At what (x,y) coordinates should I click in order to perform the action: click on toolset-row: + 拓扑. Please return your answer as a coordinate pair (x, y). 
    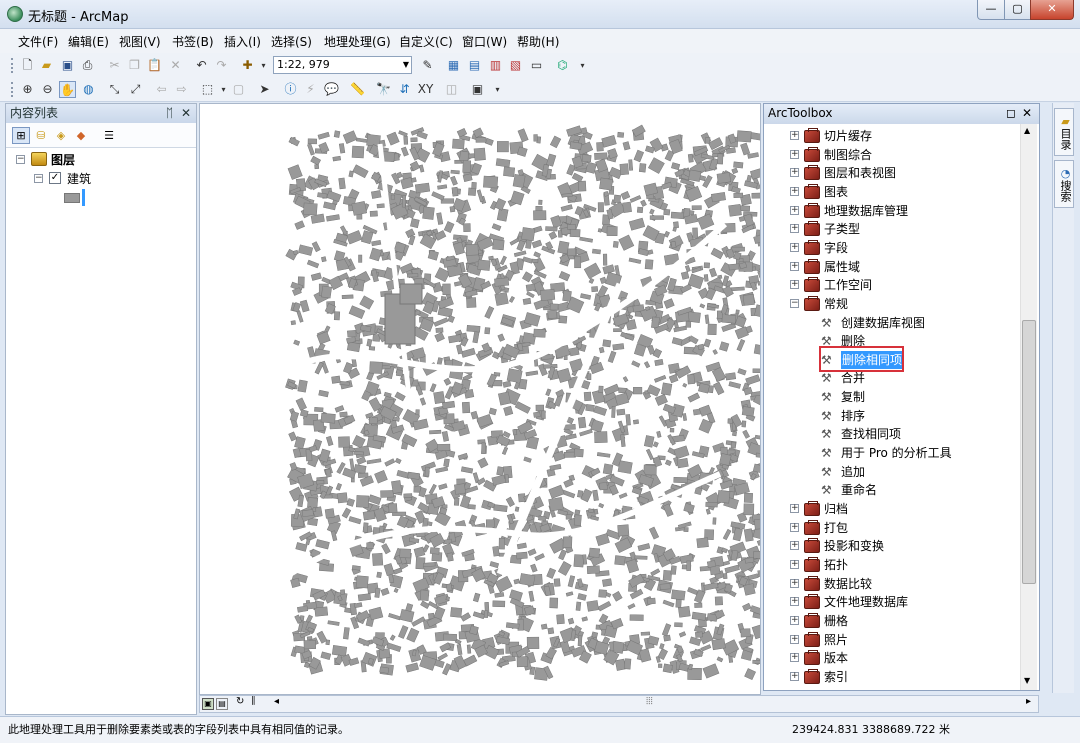
    Looking at the image, I should click on (892, 565).